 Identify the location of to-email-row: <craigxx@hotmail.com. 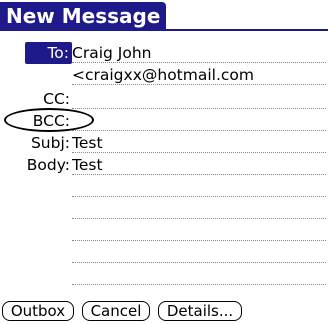
(164, 75).